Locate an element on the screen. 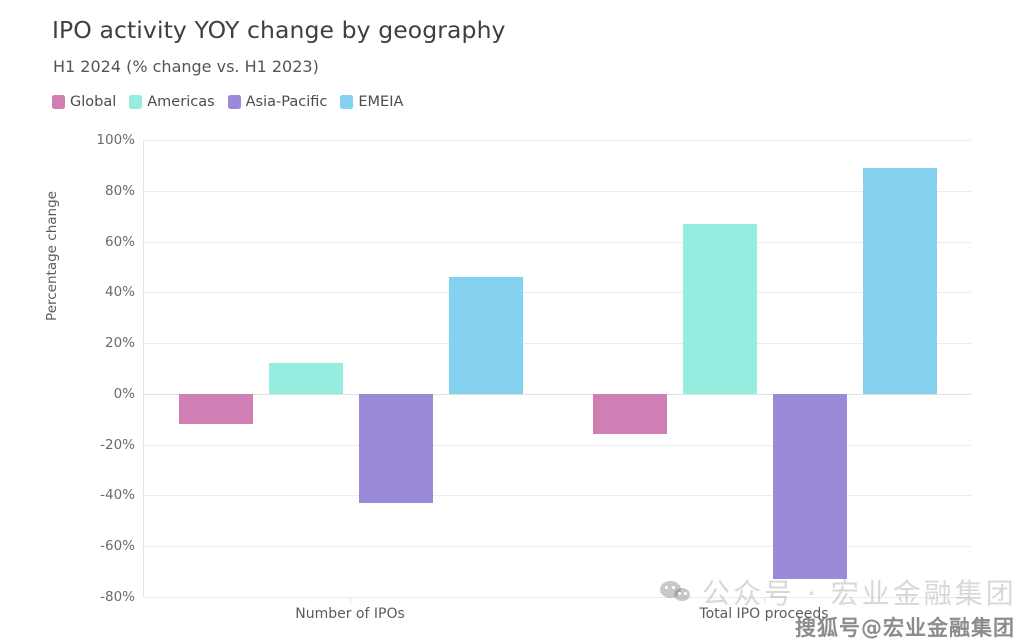  y-axis-tick-label: -40% is located at coordinates (117, 495).